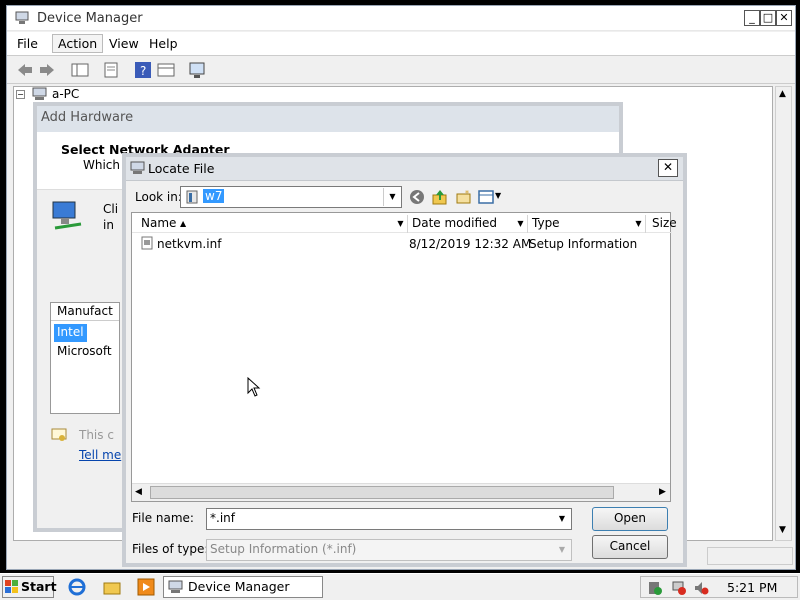 This screenshot has width=800, height=600. Describe the element at coordinates (389, 550) in the screenshot. I see `files-of-type-dropdown: Setup Information (*.inf) ▼` at that location.